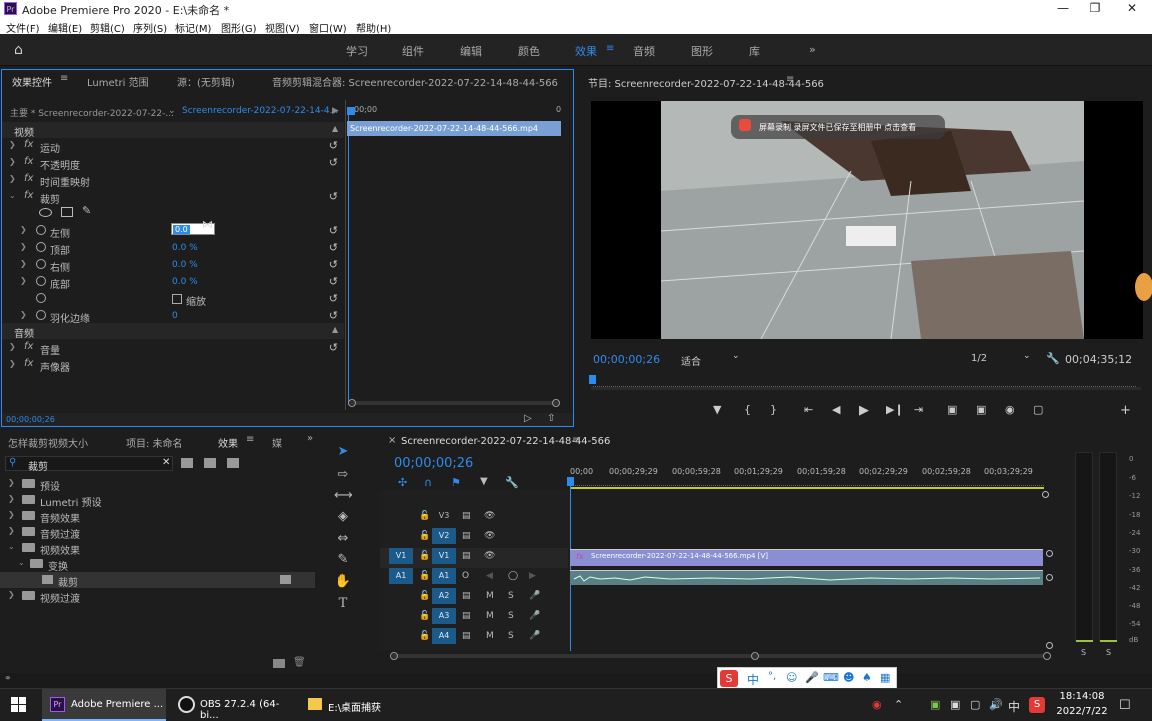  What do you see at coordinates (718, 656) in the screenshot?
I see `timeline-scrollbar` at bounding box center [718, 656].